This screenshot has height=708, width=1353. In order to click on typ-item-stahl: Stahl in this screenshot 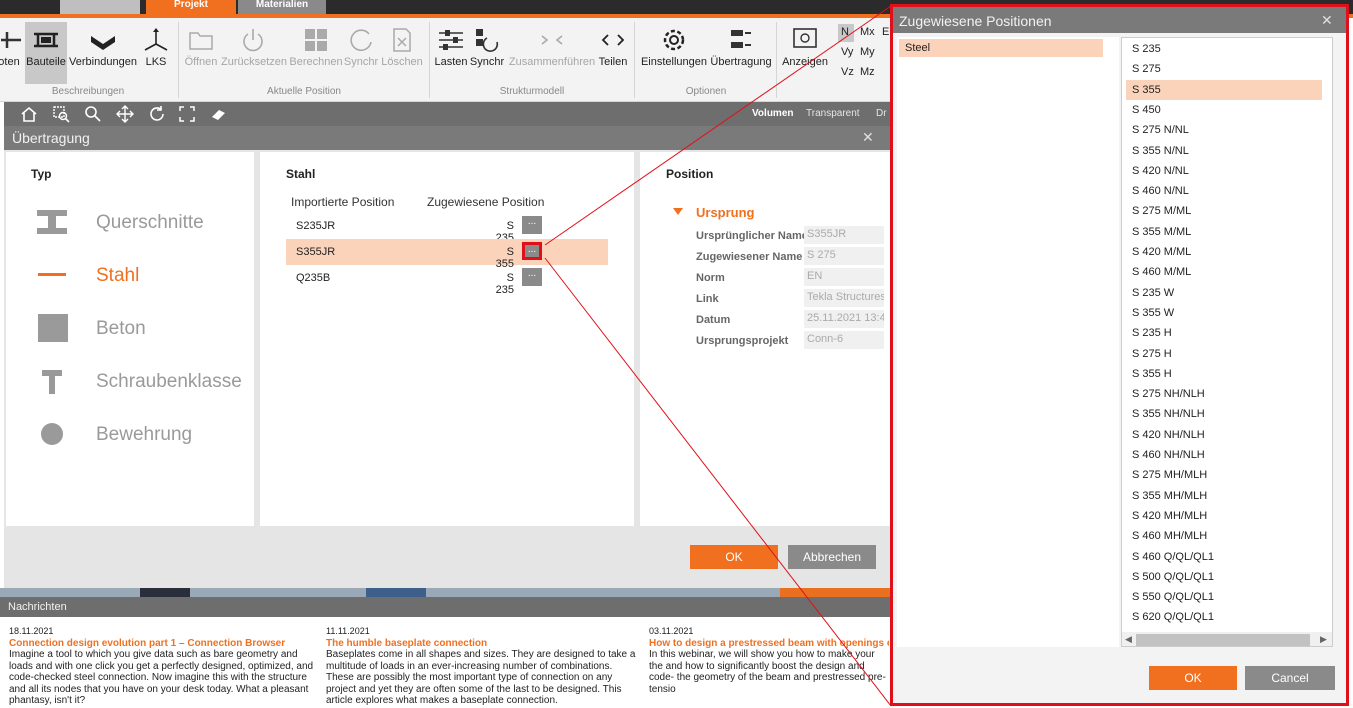, I will do `click(142, 275)`.